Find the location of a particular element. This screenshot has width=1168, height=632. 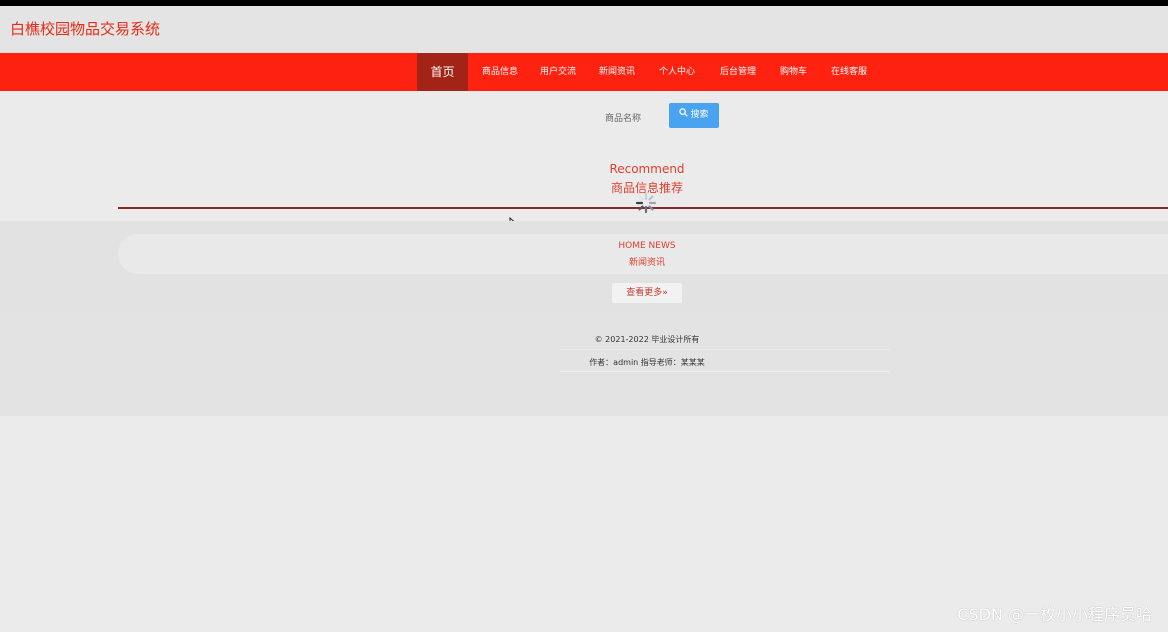

footer-copyright: © 2021-2022 毕业设计所有 is located at coordinates (647, 339).